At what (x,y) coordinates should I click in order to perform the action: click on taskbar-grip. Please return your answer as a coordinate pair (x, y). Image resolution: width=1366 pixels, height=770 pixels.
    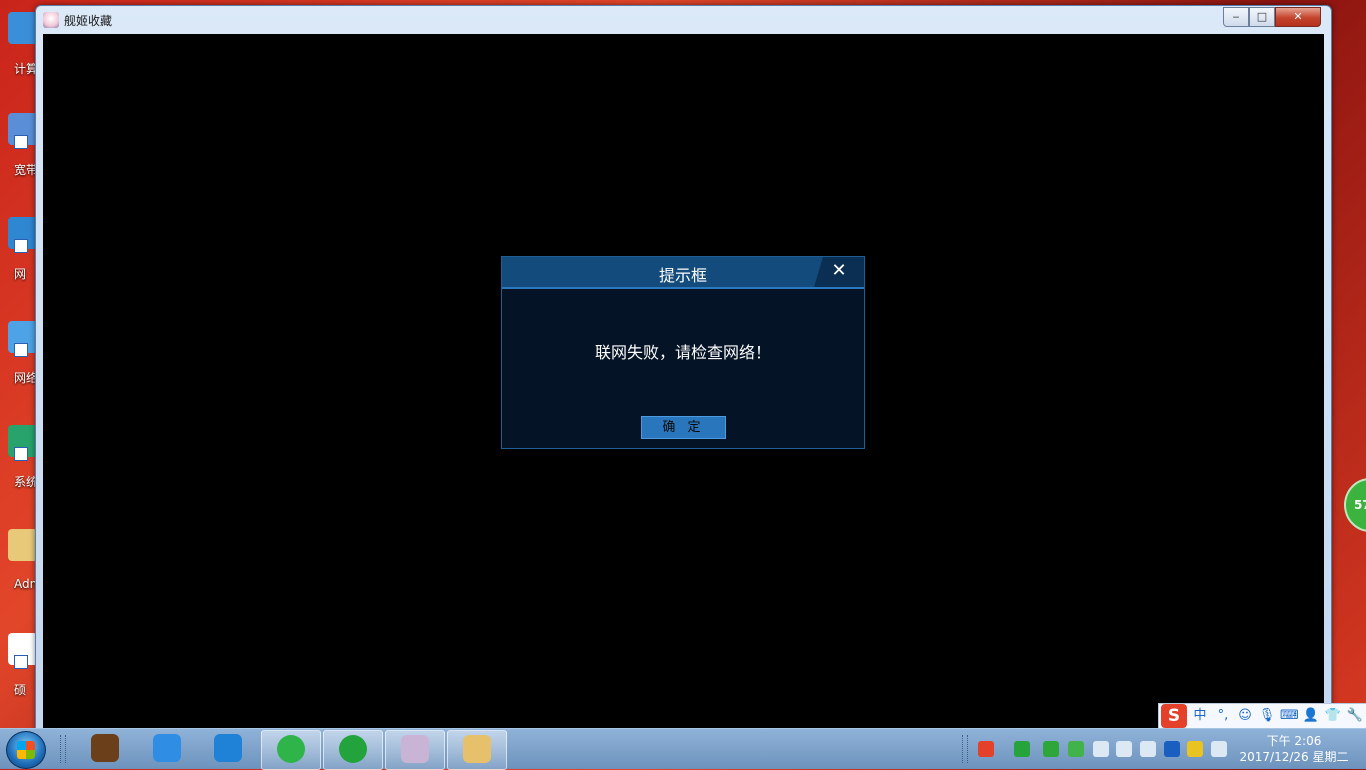
    Looking at the image, I should click on (63, 749).